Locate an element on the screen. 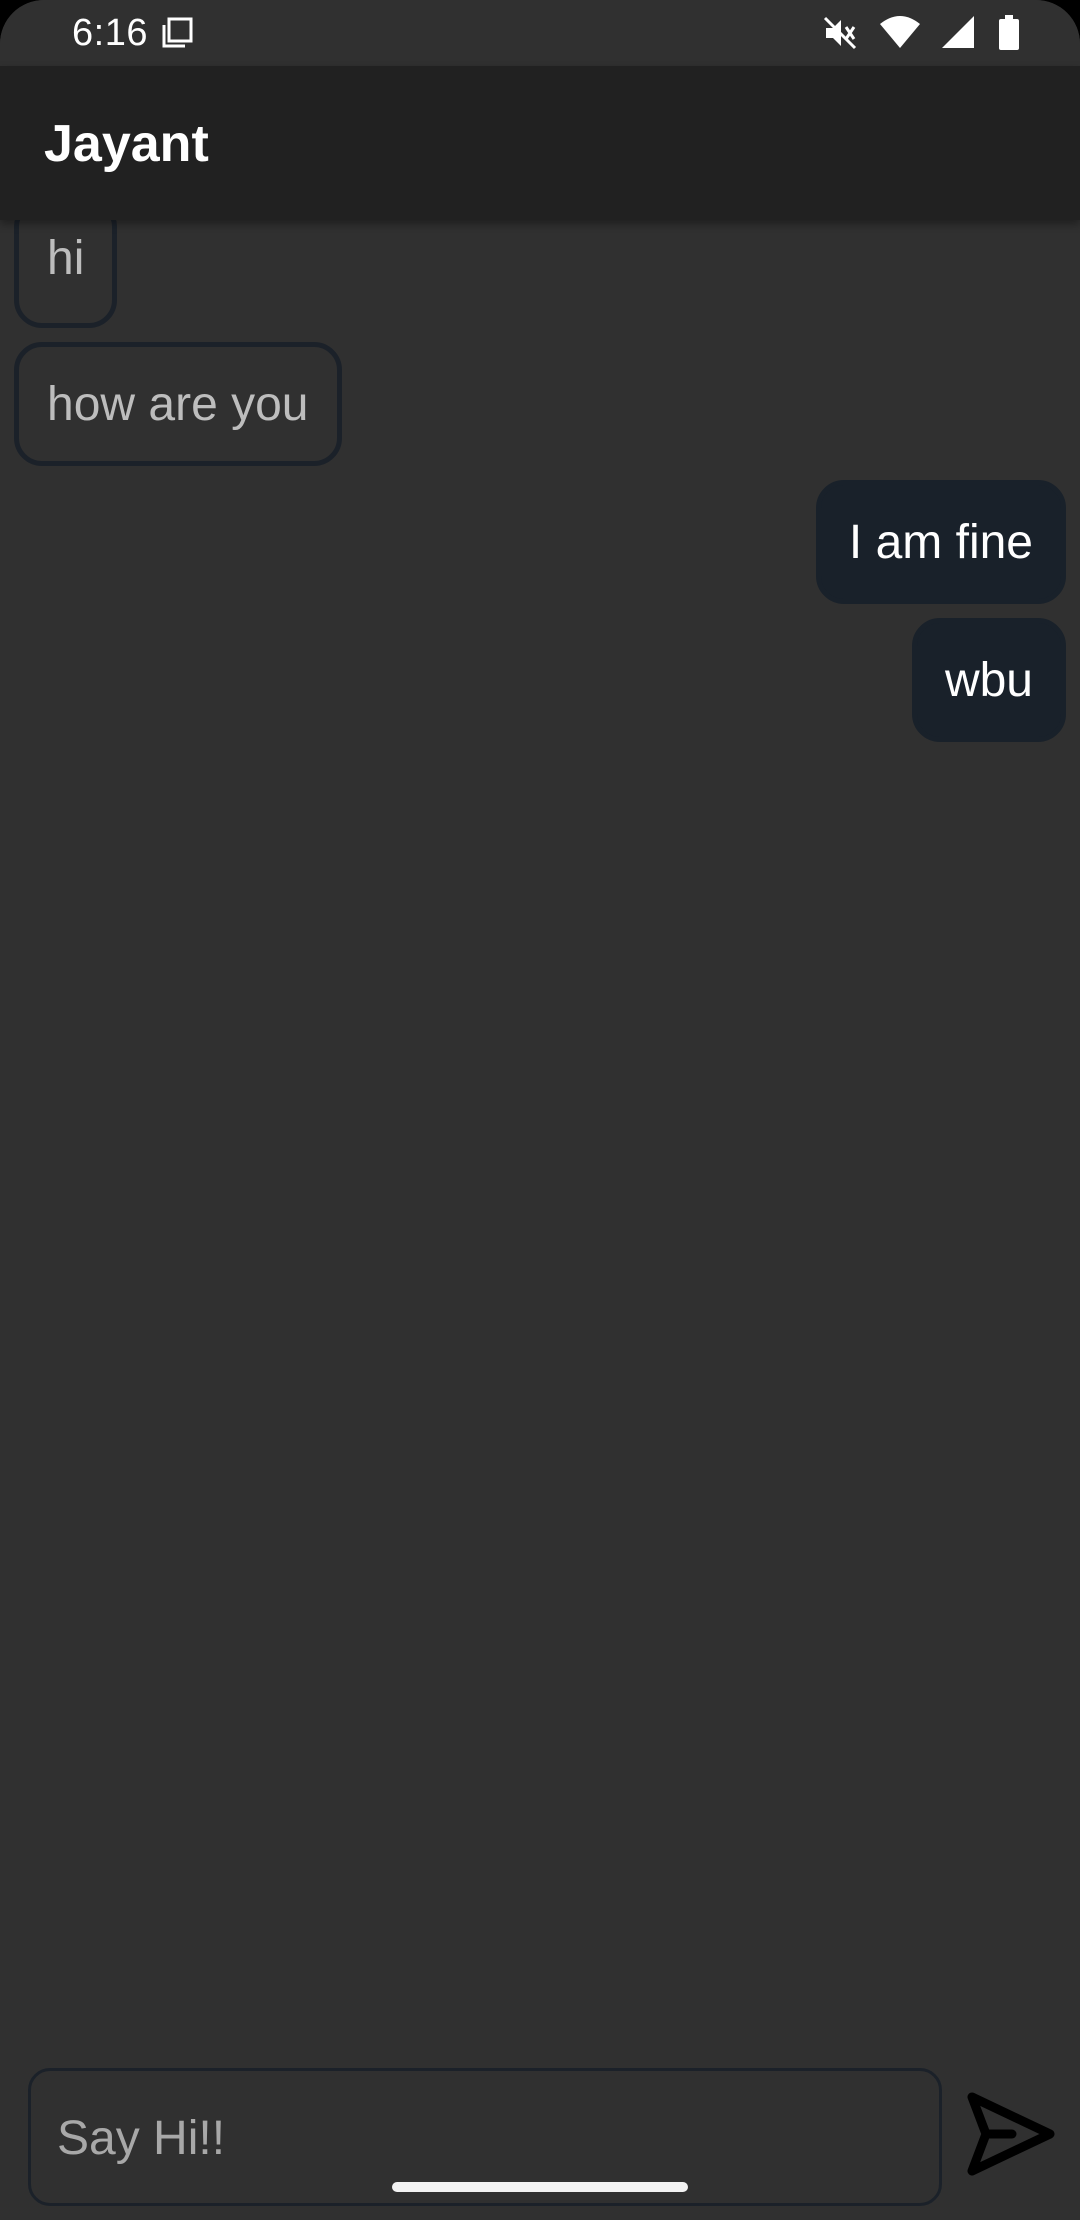 The width and height of the screenshot is (1080, 2220). message-sent: wbu is located at coordinates (988, 680).